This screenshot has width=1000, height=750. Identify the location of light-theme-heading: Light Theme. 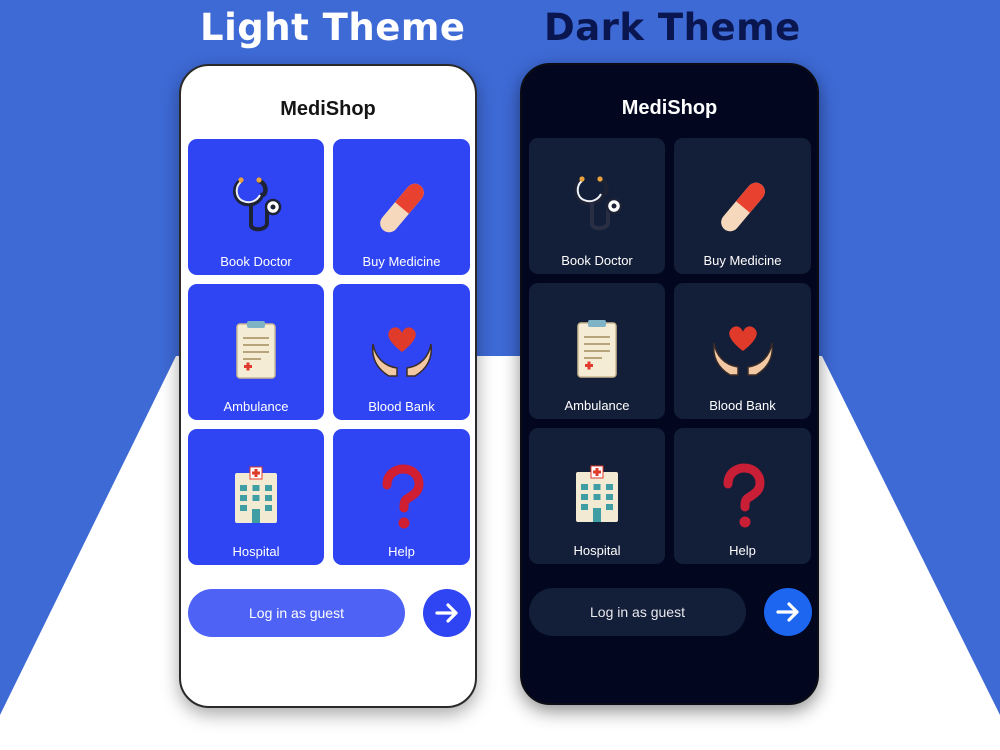
(333, 27).